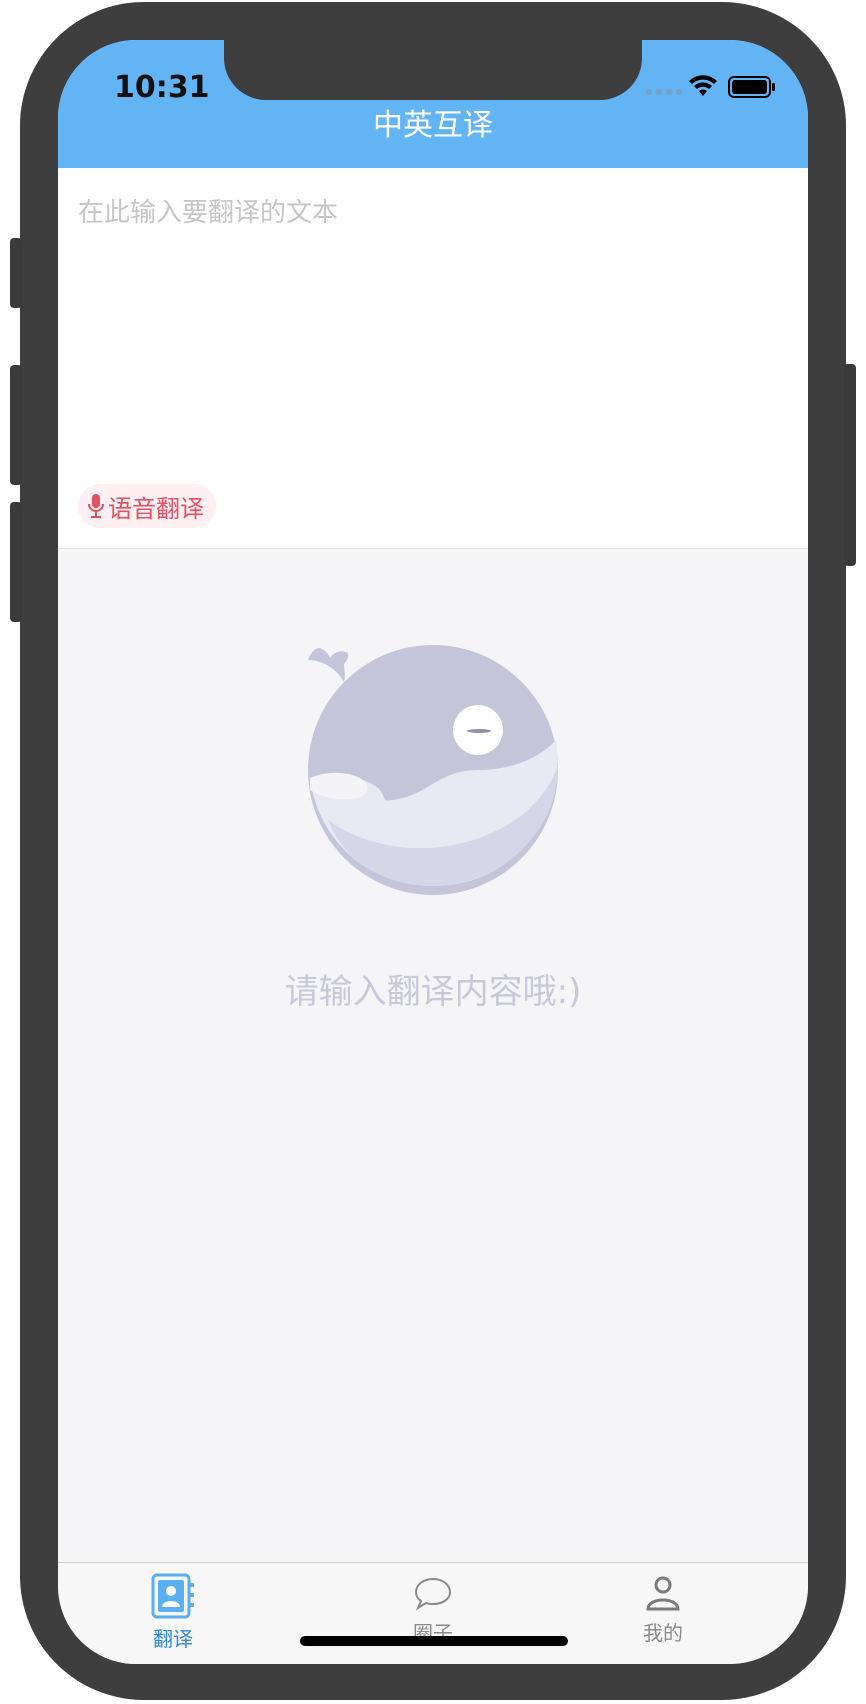  What do you see at coordinates (433, 992) in the screenshot?
I see `empty-state-message: 请输入翻译内容哦:)` at bounding box center [433, 992].